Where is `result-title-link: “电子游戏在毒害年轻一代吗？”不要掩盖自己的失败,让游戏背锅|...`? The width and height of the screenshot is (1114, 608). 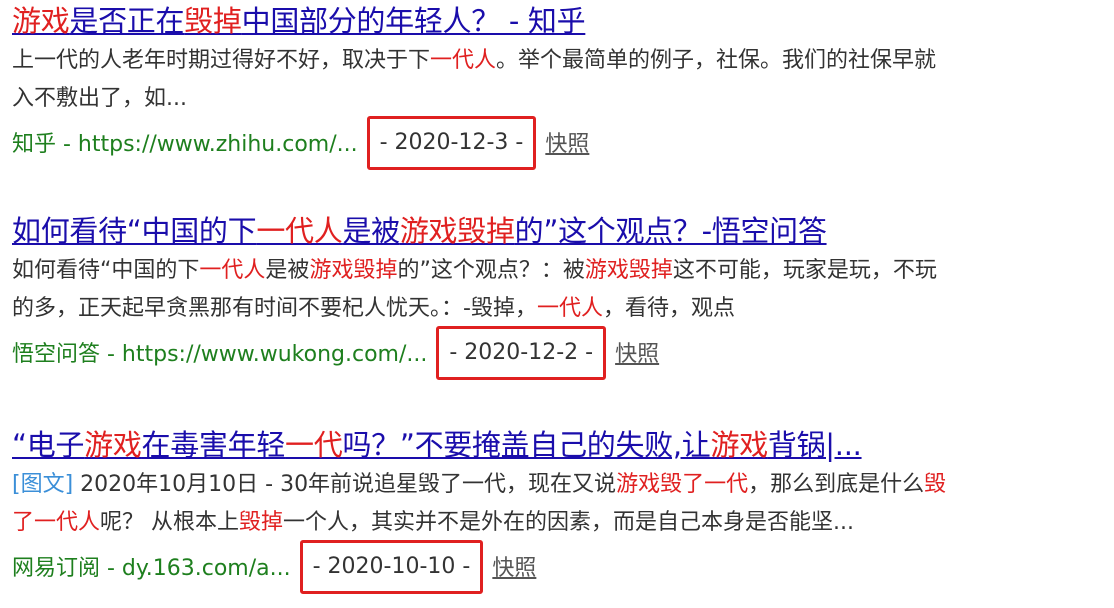
result-title-link: “电子游戏在毒害年轻一代吗？”不要掩盖自己的失败,让游戏背锅|... is located at coordinates (559, 445).